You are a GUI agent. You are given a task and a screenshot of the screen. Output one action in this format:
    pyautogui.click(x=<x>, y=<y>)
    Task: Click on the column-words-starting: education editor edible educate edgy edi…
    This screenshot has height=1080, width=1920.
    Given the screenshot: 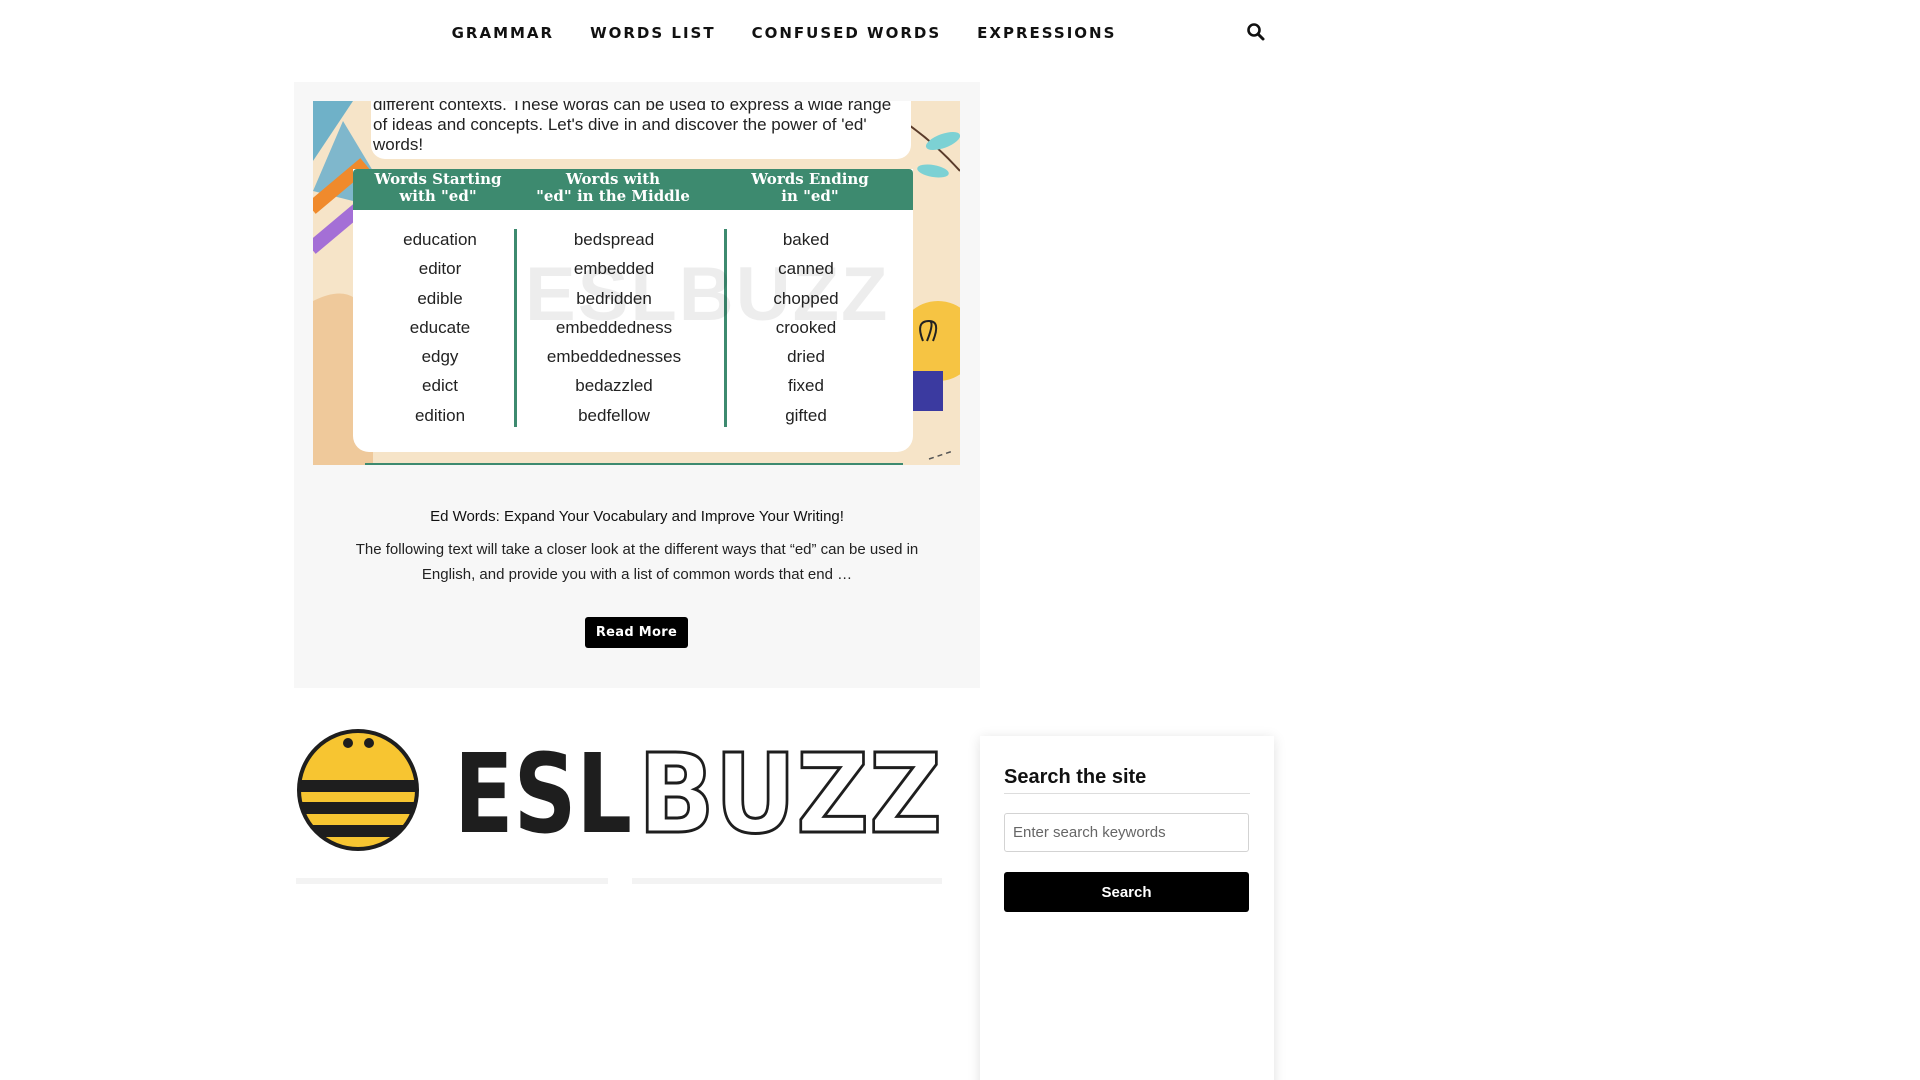 What is the action you would take?
    pyautogui.click(x=440, y=327)
    